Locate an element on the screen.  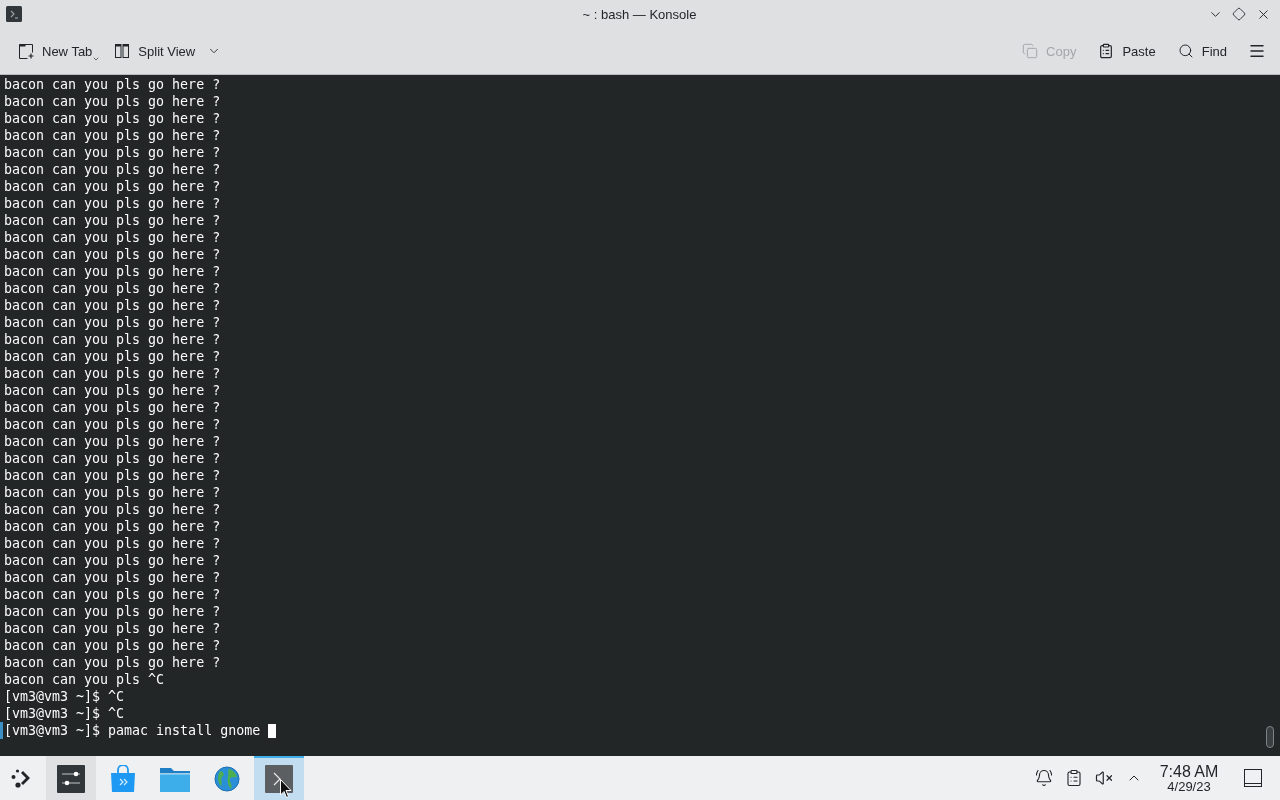
find-button: Find is located at coordinates (1202, 51).